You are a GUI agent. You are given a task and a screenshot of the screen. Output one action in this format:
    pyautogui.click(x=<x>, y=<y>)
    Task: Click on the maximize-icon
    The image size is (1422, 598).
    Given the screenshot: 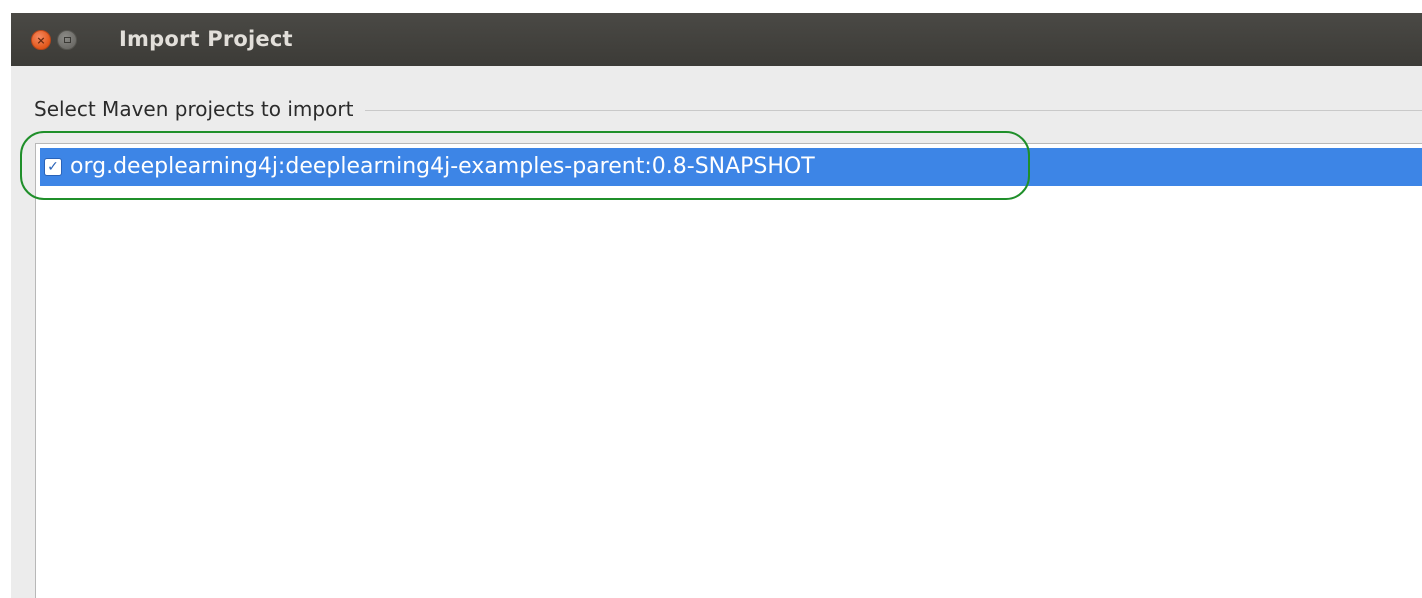 What is the action you would take?
    pyautogui.click(x=67, y=40)
    